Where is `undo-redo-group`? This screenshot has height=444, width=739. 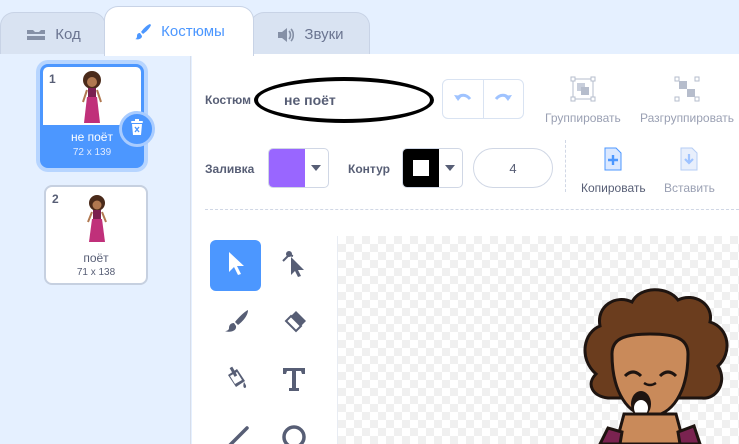
undo-redo-group is located at coordinates (483, 99).